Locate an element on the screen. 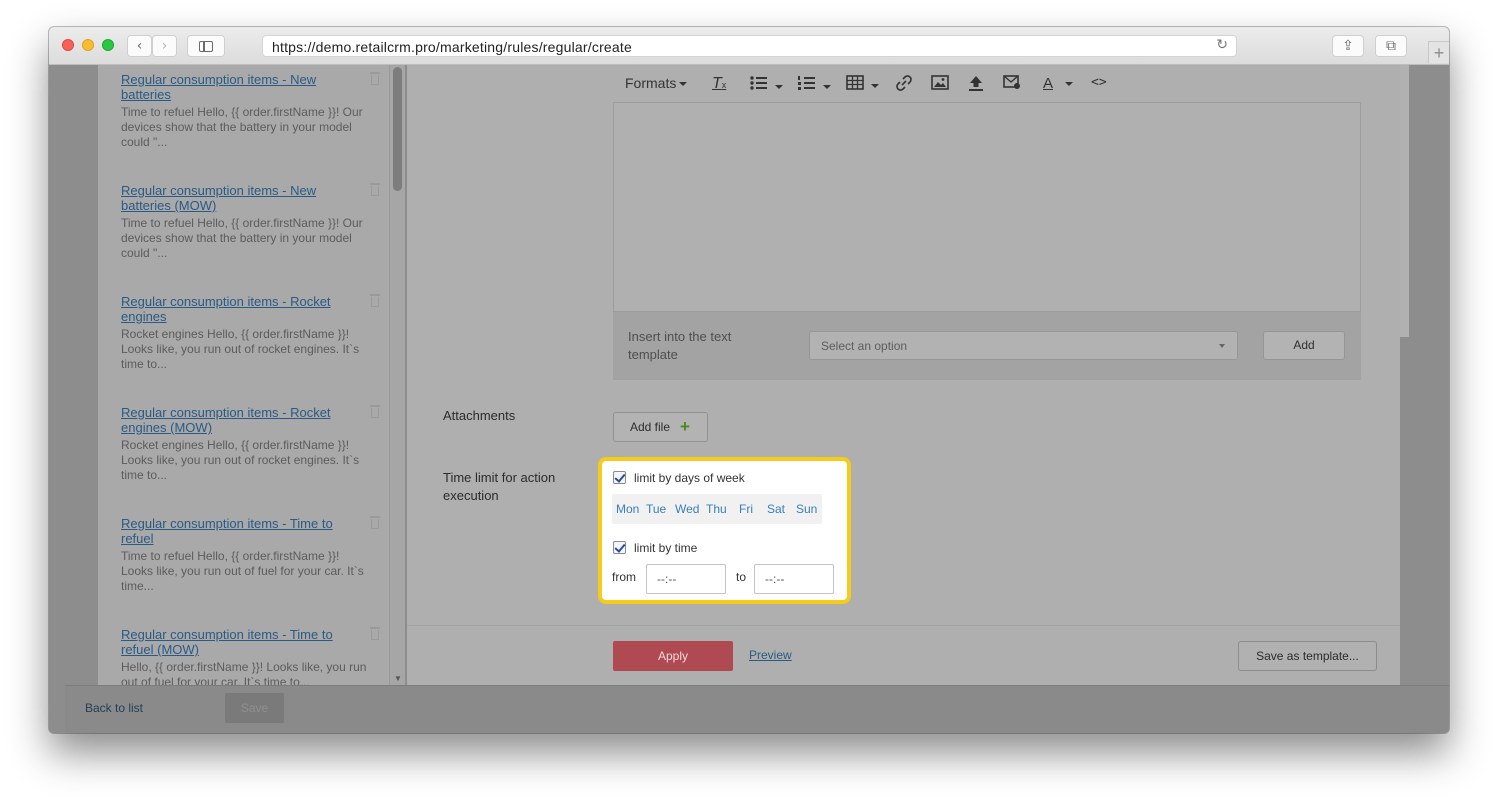 The width and height of the screenshot is (1498, 805). source-code-button: <> is located at coordinates (1099, 82).